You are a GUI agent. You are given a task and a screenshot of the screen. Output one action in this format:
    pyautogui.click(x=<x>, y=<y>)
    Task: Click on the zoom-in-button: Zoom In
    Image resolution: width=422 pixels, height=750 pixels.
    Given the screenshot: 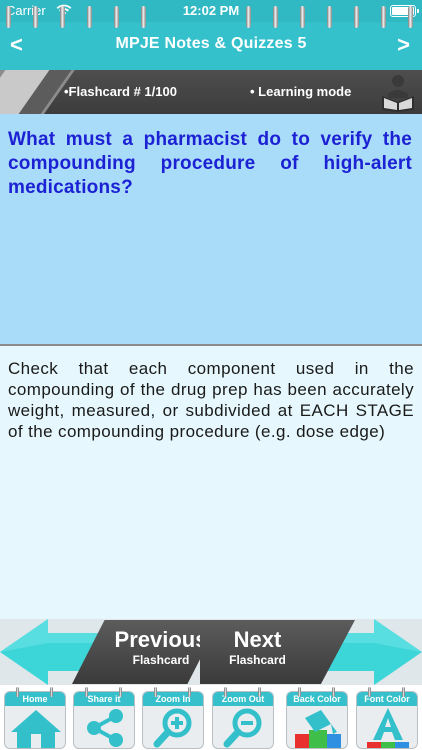 What is the action you would take?
    pyautogui.click(x=173, y=718)
    